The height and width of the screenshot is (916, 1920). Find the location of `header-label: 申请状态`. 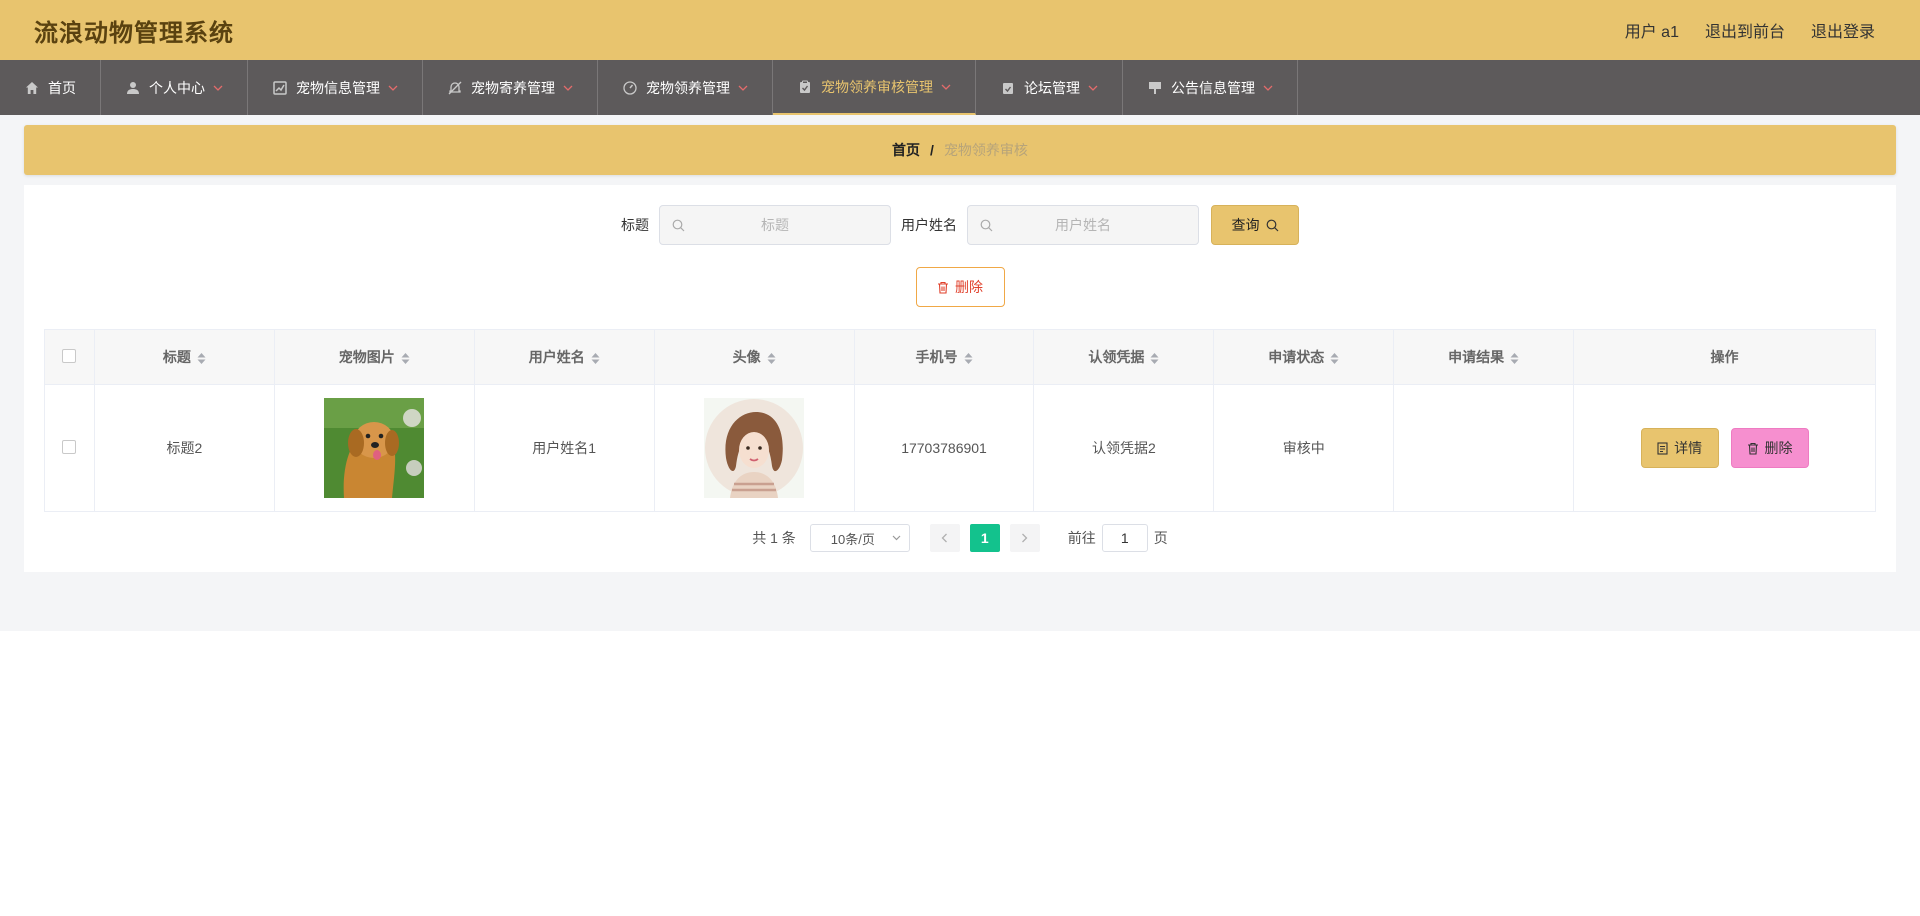

header-label: 申请状态 is located at coordinates (1296, 357).